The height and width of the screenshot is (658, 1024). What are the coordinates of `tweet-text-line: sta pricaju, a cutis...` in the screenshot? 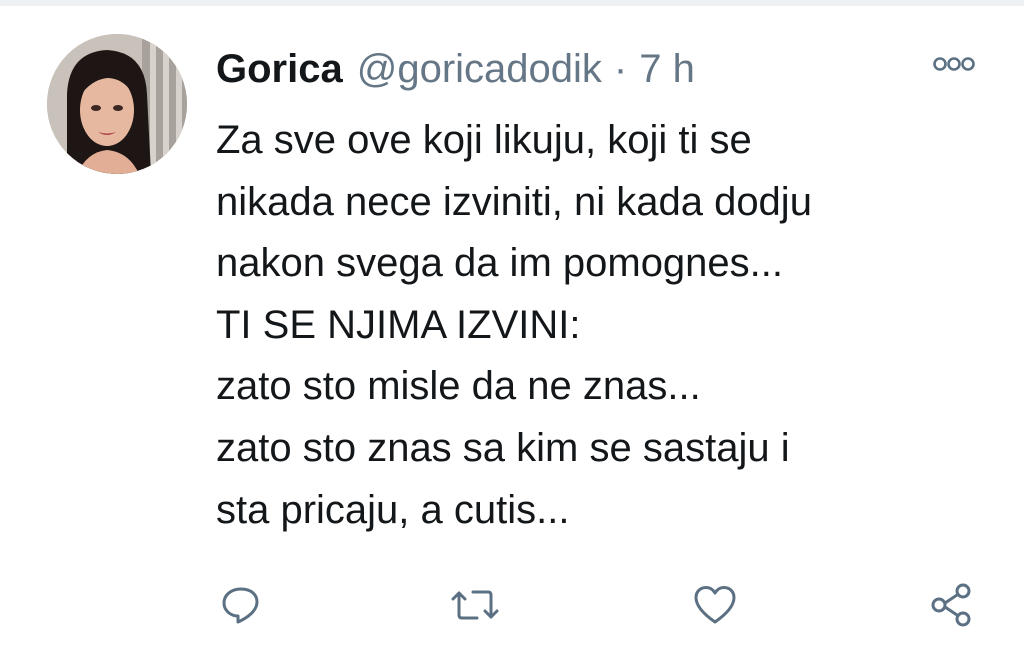 It's located at (393, 509).